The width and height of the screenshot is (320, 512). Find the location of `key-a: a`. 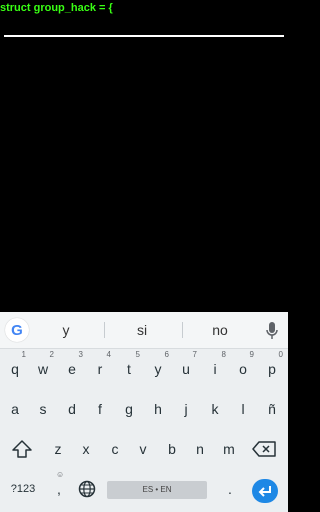

key-a: a is located at coordinates (15, 409).